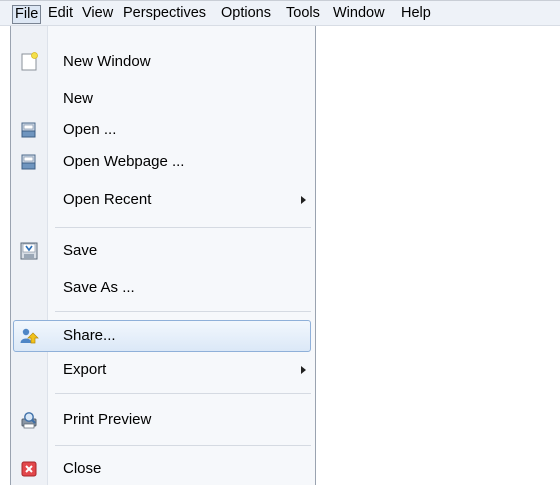 Image resolution: width=560 pixels, height=485 pixels. I want to click on menu-item-new: New, so click(163, 99).